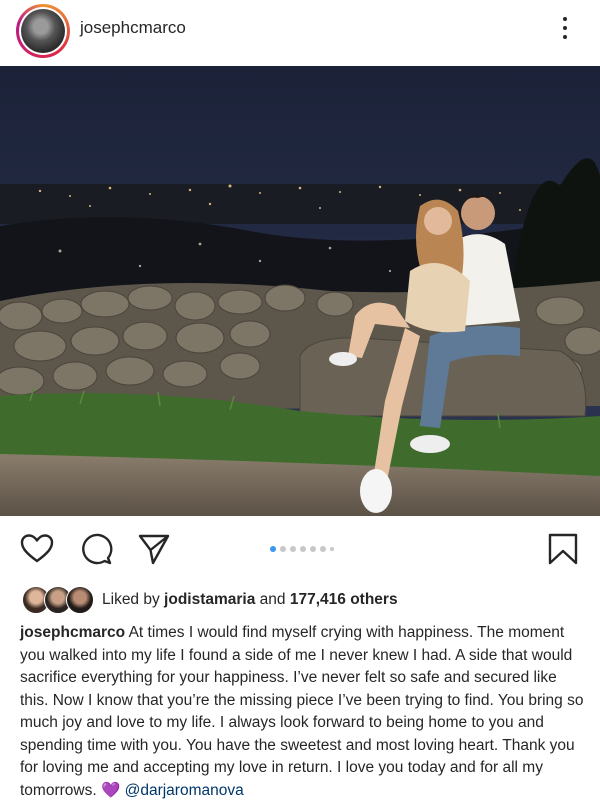  Describe the element at coordinates (300, 33) in the screenshot. I see `post-header: josephcmarco` at that location.